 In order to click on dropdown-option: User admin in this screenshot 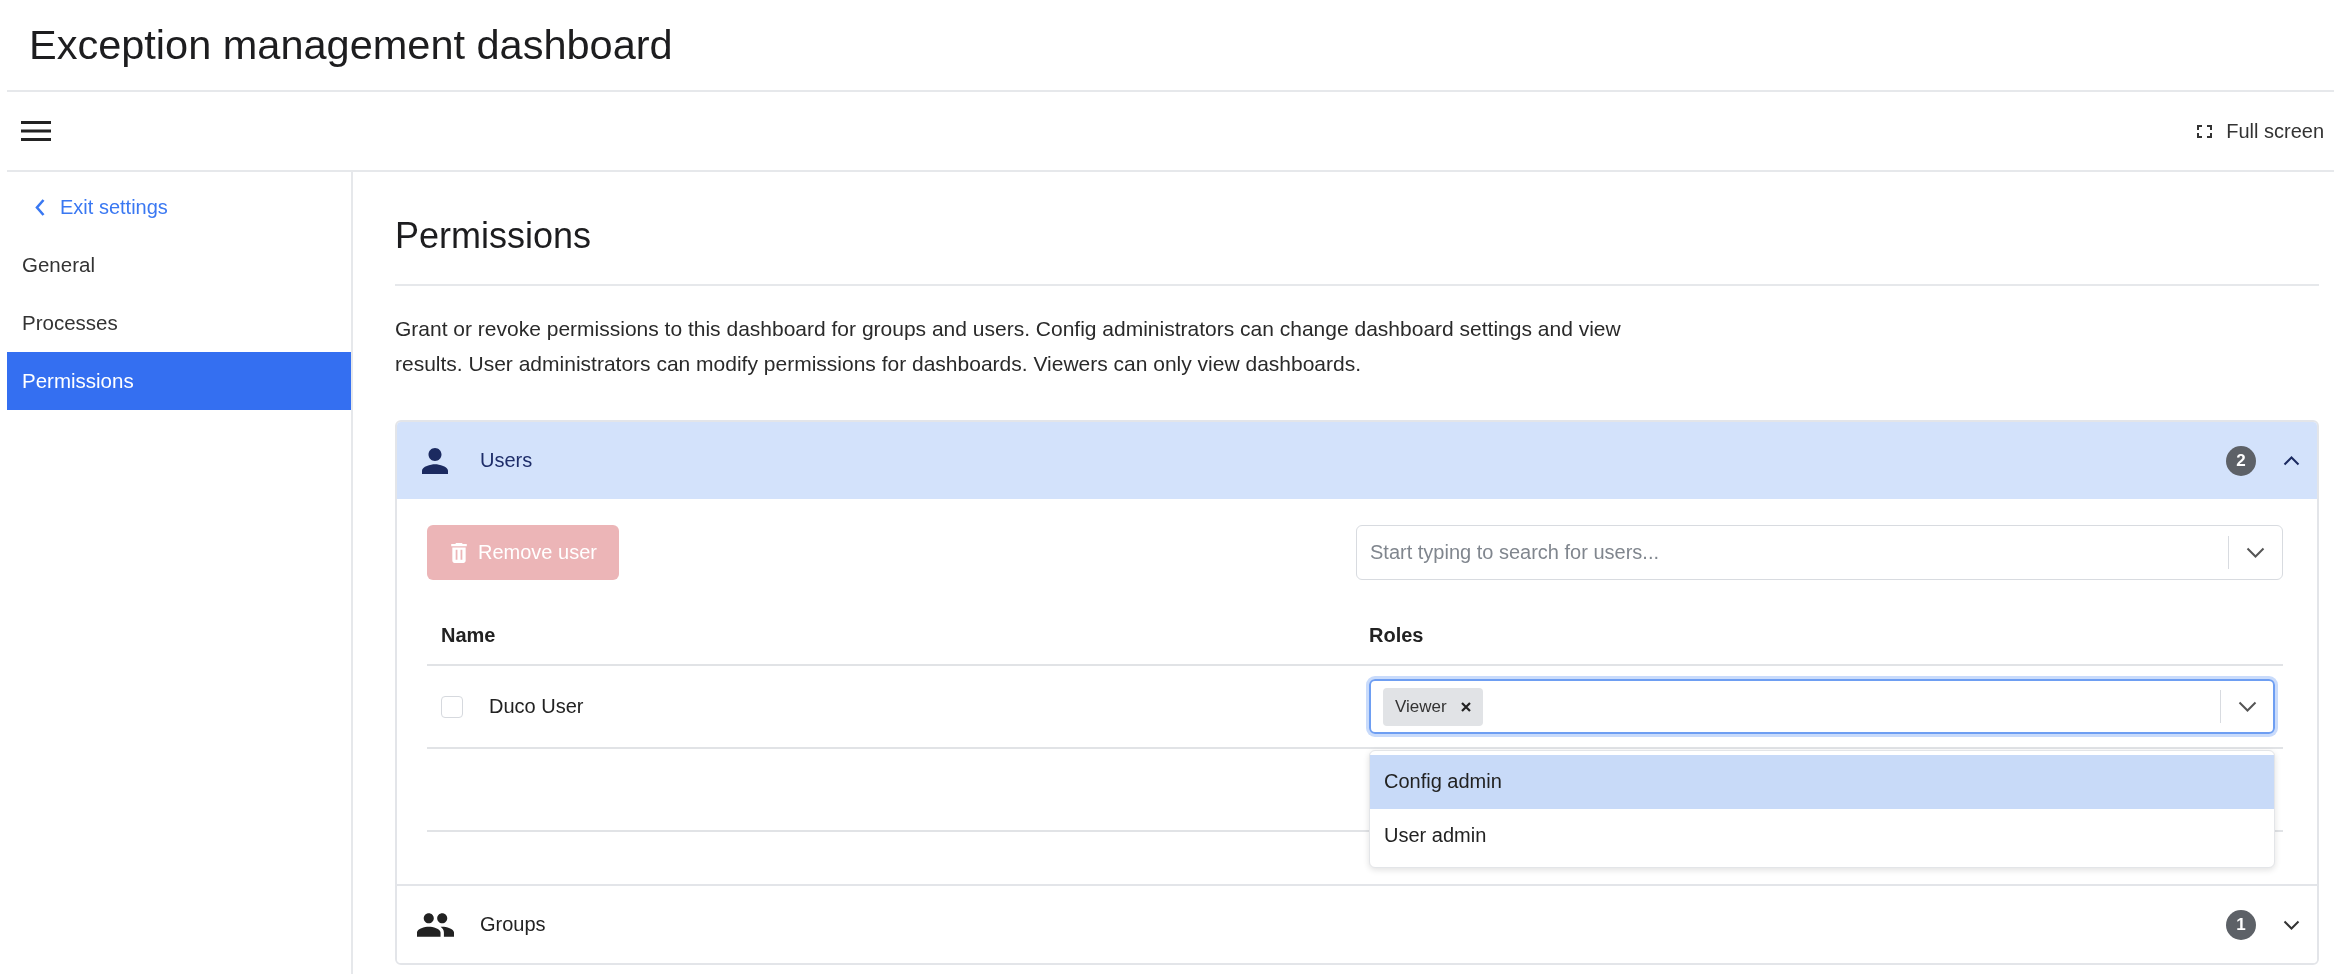, I will do `click(1822, 835)`.